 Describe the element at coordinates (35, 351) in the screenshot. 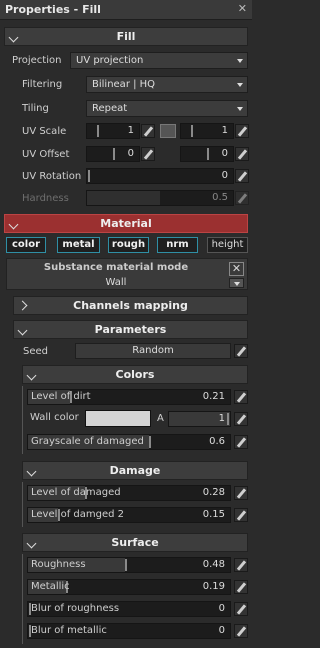

I see `seed-label: Seed` at that location.